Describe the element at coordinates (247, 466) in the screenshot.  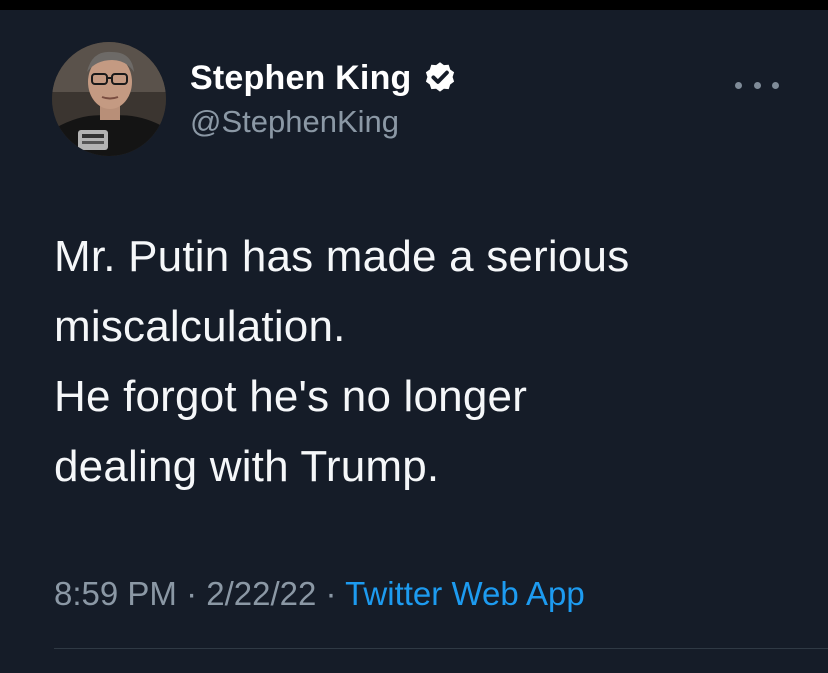
I see `tweet-line: dealing with Trump.` at that location.